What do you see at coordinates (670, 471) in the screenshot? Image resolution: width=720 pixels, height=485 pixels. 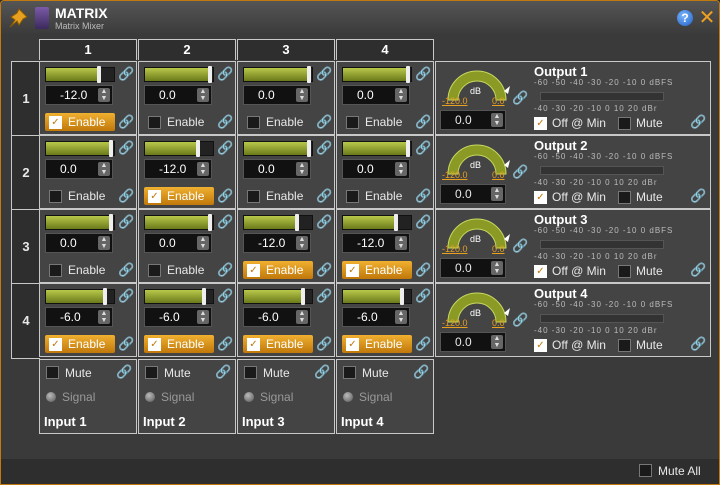 I see `mute-all-checkbox: Mute All` at bounding box center [670, 471].